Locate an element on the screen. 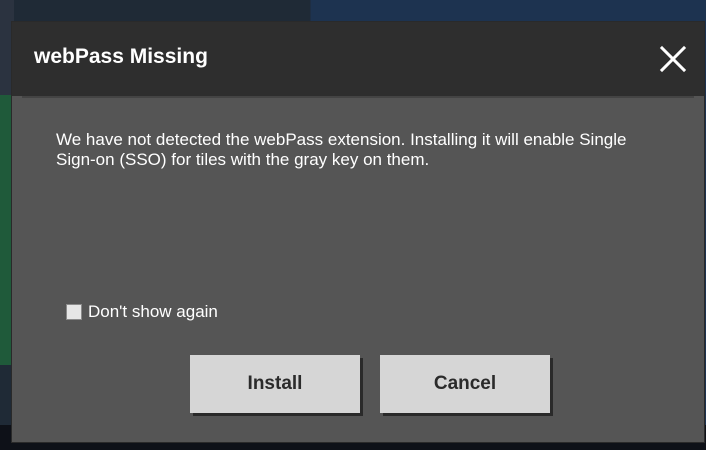  install-button: Install is located at coordinates (275, 384).